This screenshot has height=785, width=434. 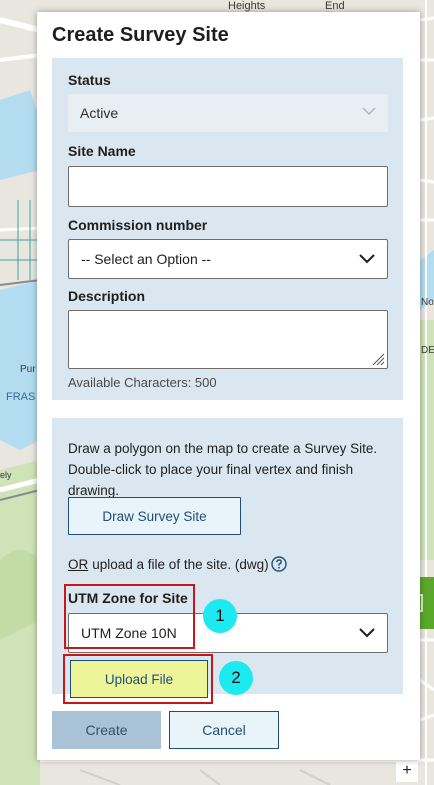 I want to click on resize-grip-icon, so click(x=378, y=359).